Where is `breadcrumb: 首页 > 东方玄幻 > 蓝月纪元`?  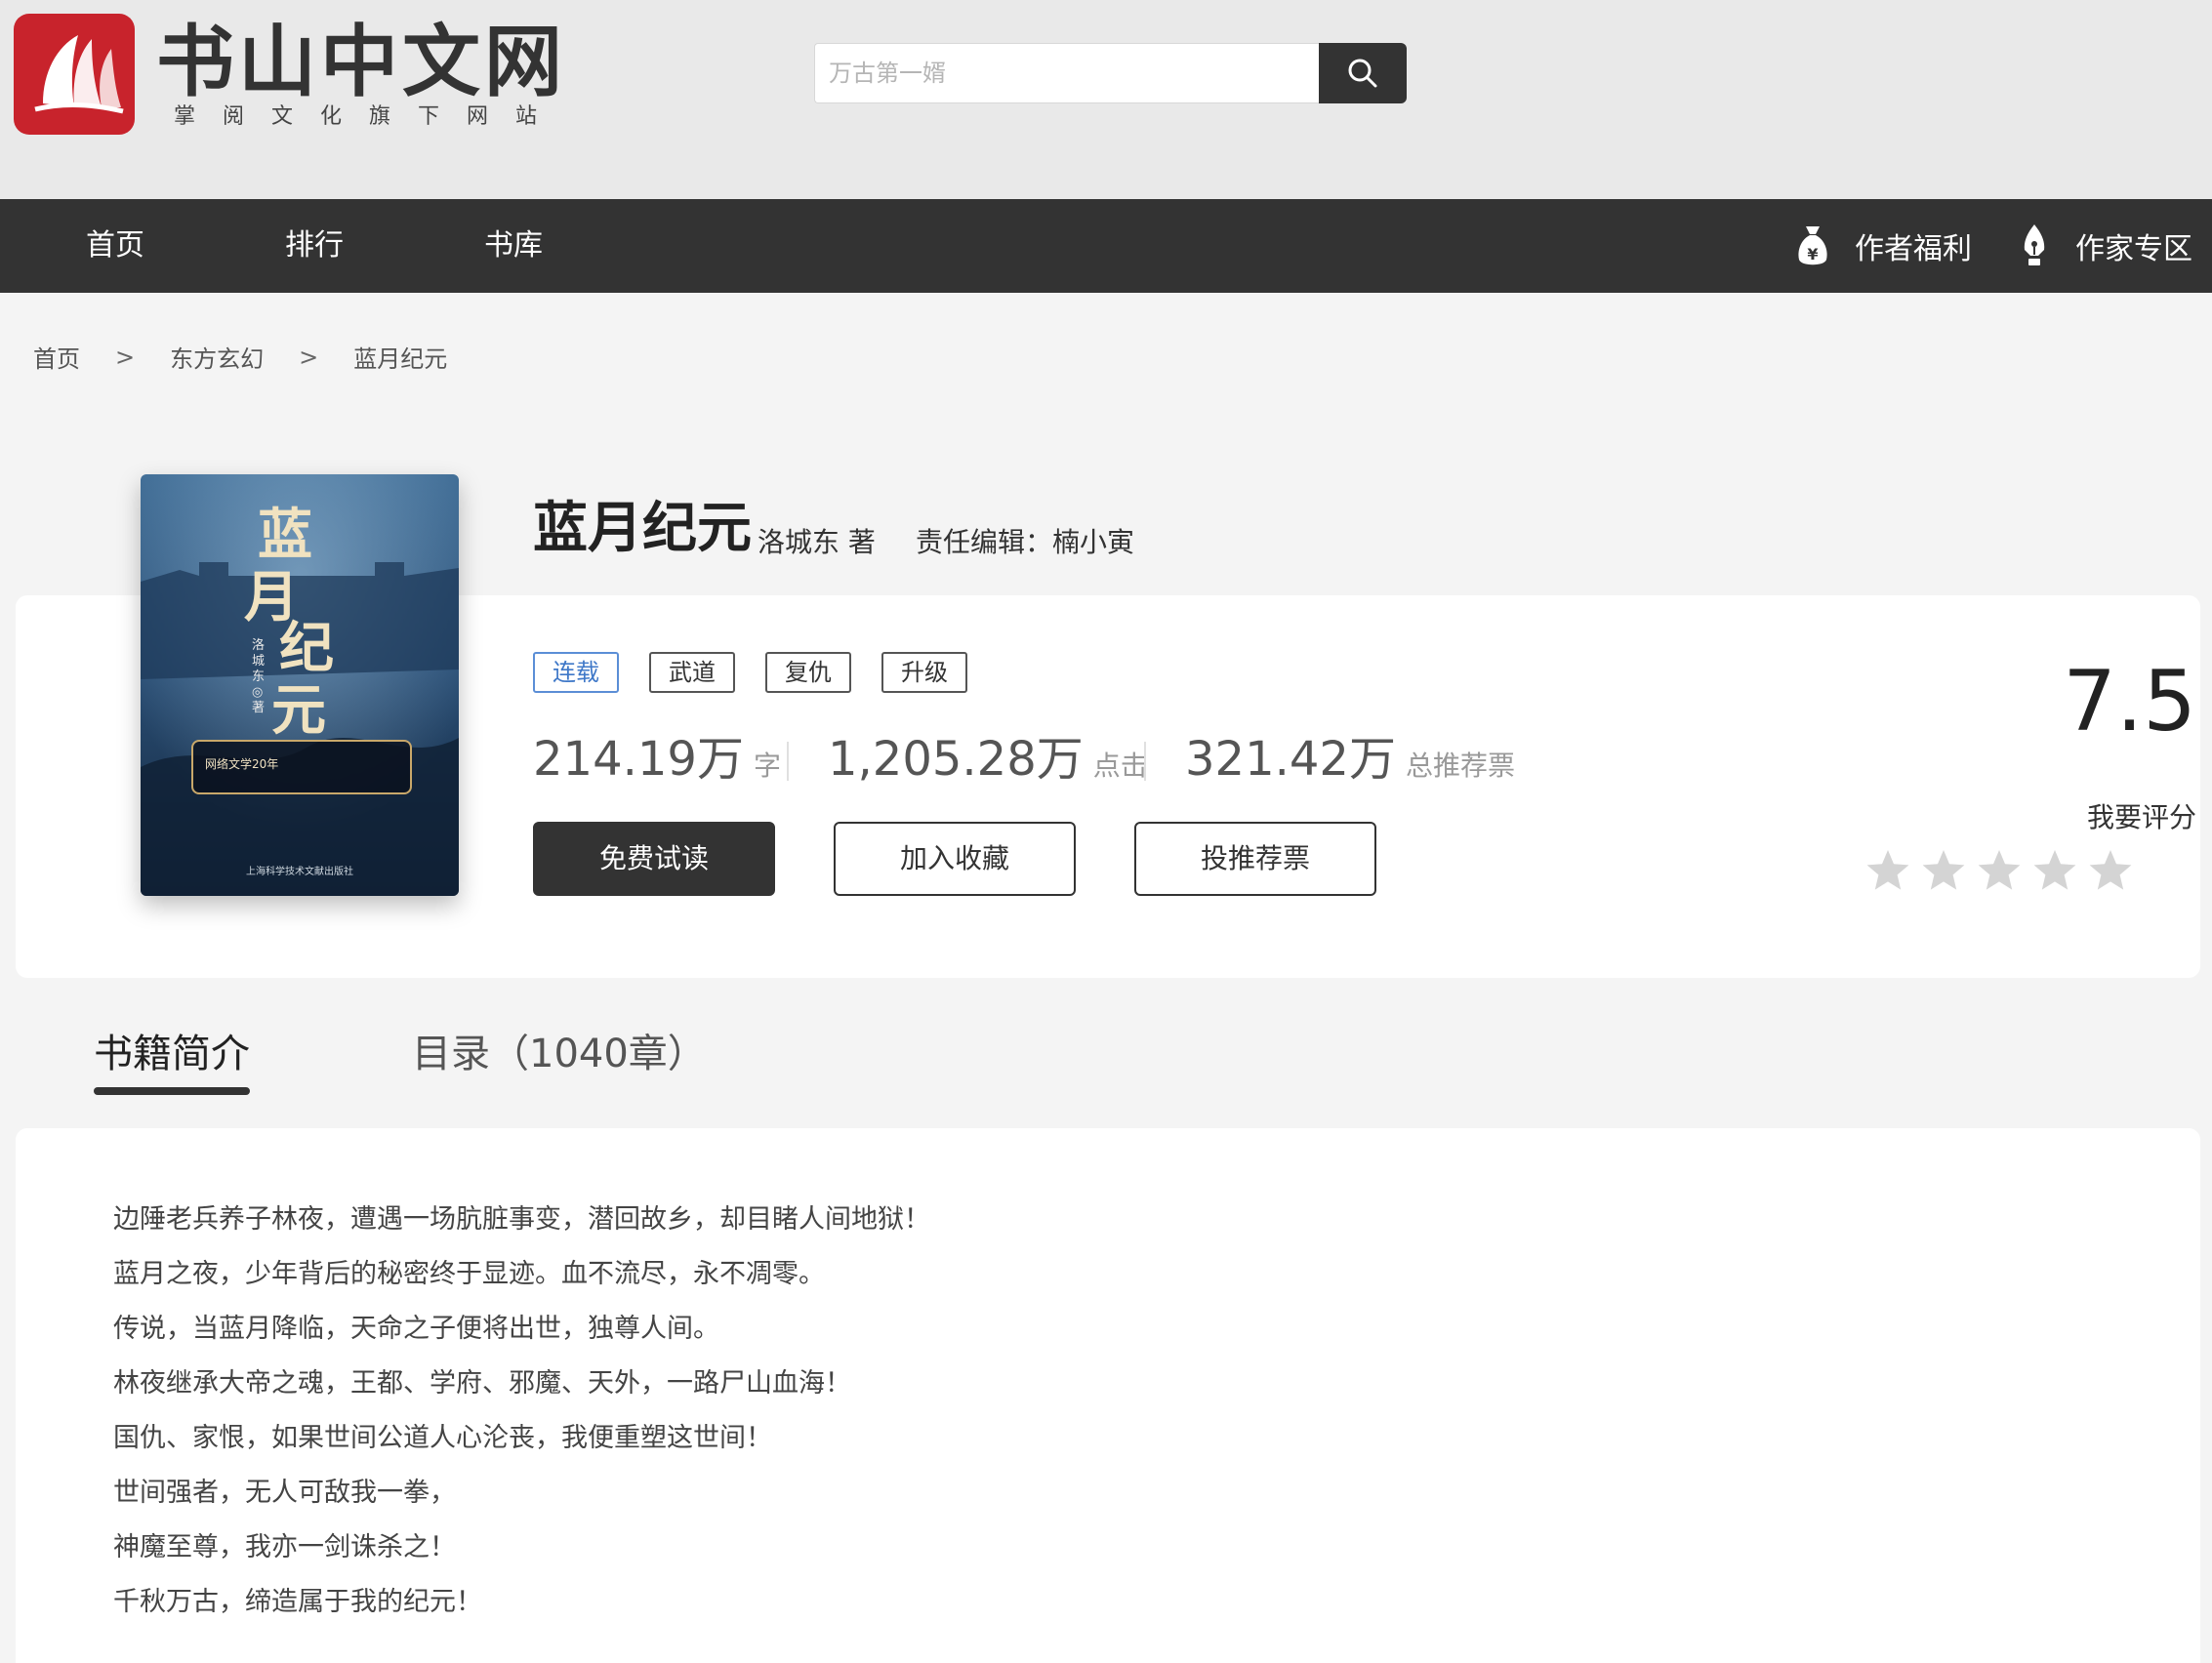 breadcrumb: 首页 > 东方玄幻 > 蓝月纪元 is located at coordinates (240, 357).